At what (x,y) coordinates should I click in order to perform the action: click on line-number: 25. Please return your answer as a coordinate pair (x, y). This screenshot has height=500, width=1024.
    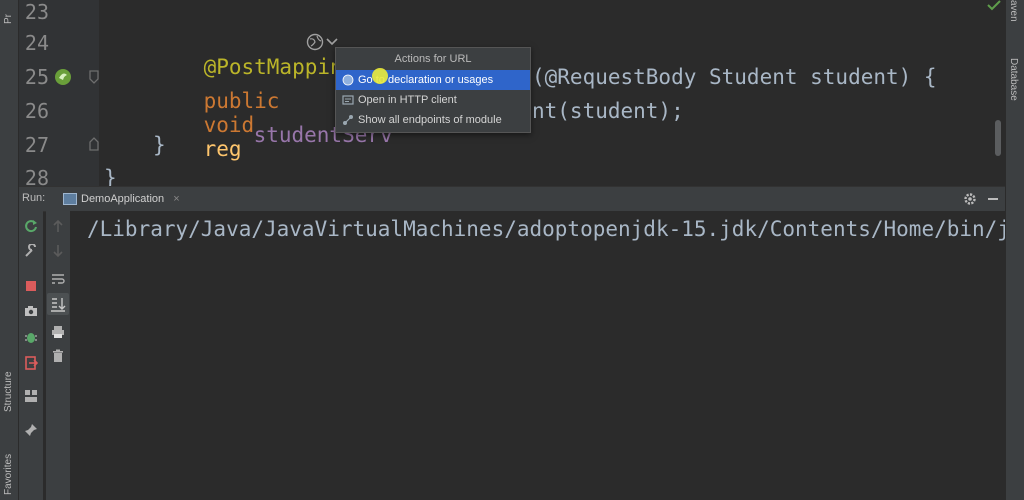
    Looking at the image, I should click on (36, 77).